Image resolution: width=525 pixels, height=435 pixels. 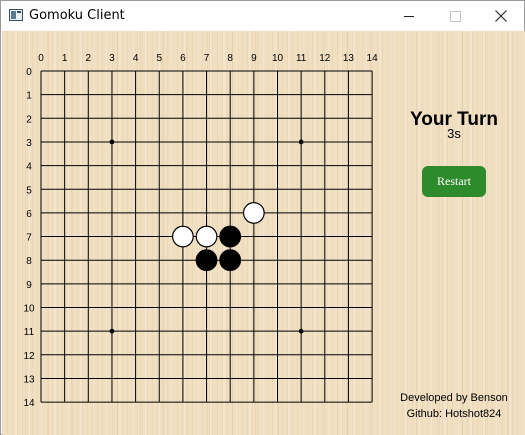 What do you see at coordinates (230, 58) in the screenshot?
I see `column-label: 8` at bounding box center [230, 58].